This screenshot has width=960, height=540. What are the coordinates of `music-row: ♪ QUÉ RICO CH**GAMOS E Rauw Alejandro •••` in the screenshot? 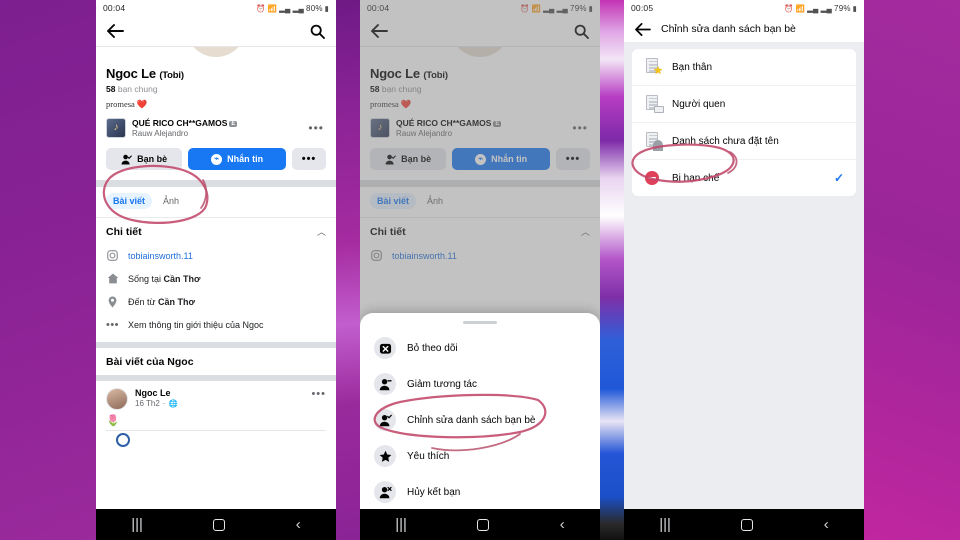 It's located at (216, 127).